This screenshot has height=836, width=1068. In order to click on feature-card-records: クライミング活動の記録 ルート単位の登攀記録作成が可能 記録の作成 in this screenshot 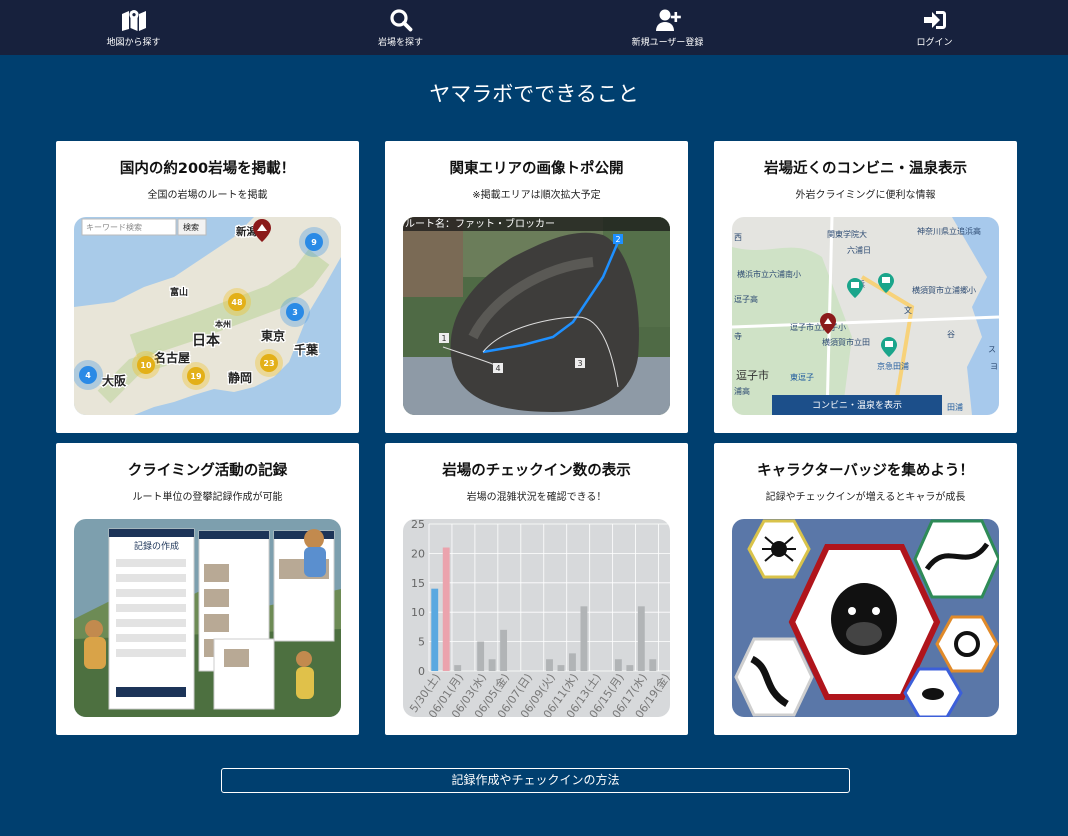, I will do `click(207, 589)`.